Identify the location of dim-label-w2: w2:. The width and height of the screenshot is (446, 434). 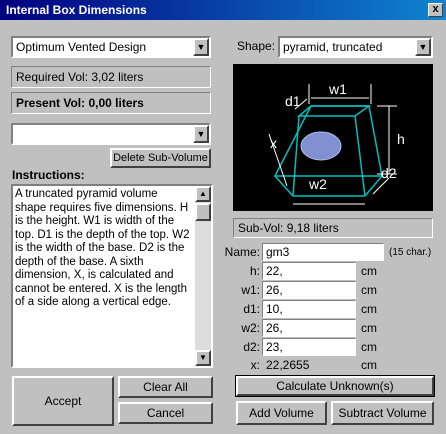
(250, 328).